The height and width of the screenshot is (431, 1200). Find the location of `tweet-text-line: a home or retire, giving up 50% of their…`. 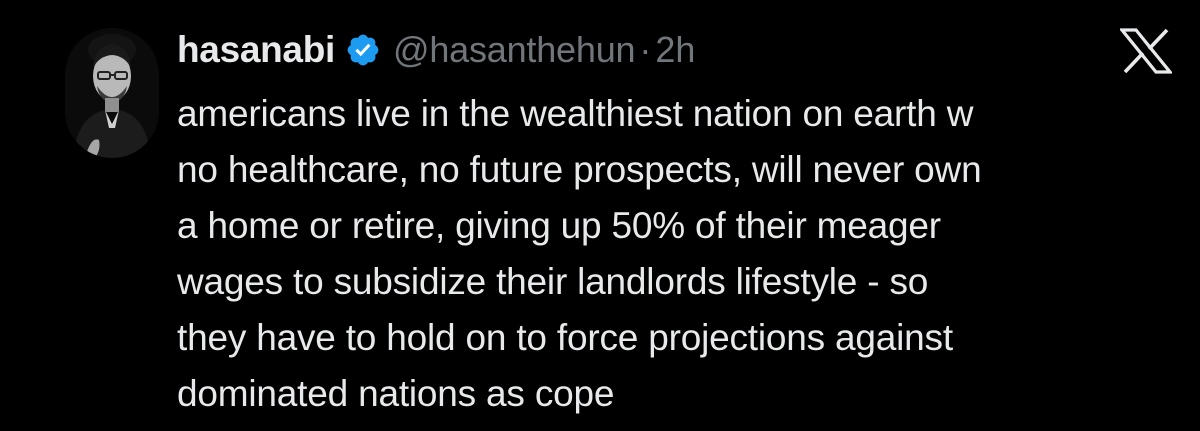

tweet-text-line: a home or retire, giving up 50% of their… is located at coordinates (559, 225).